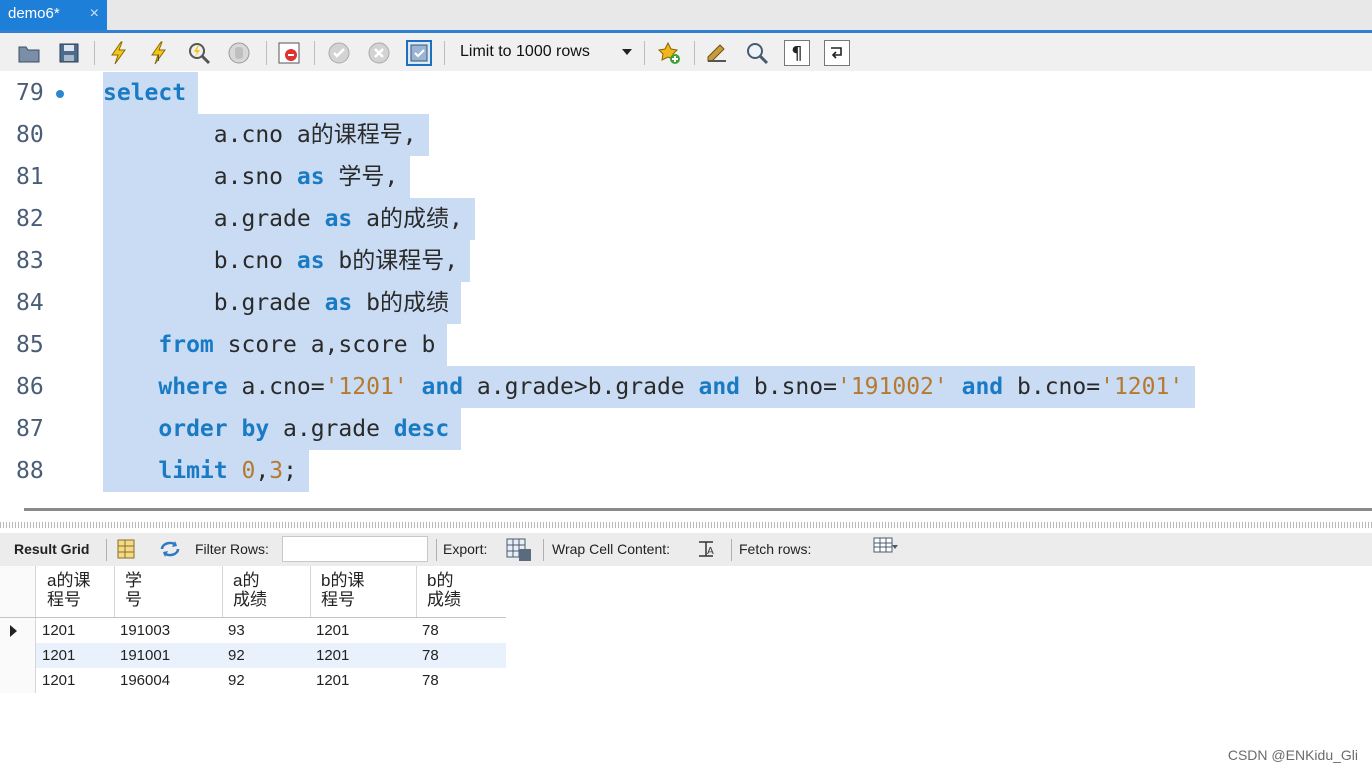  Describe the element at coordinates (60, 94) in the screenshot. I see `statement-marker-icon` at that location.